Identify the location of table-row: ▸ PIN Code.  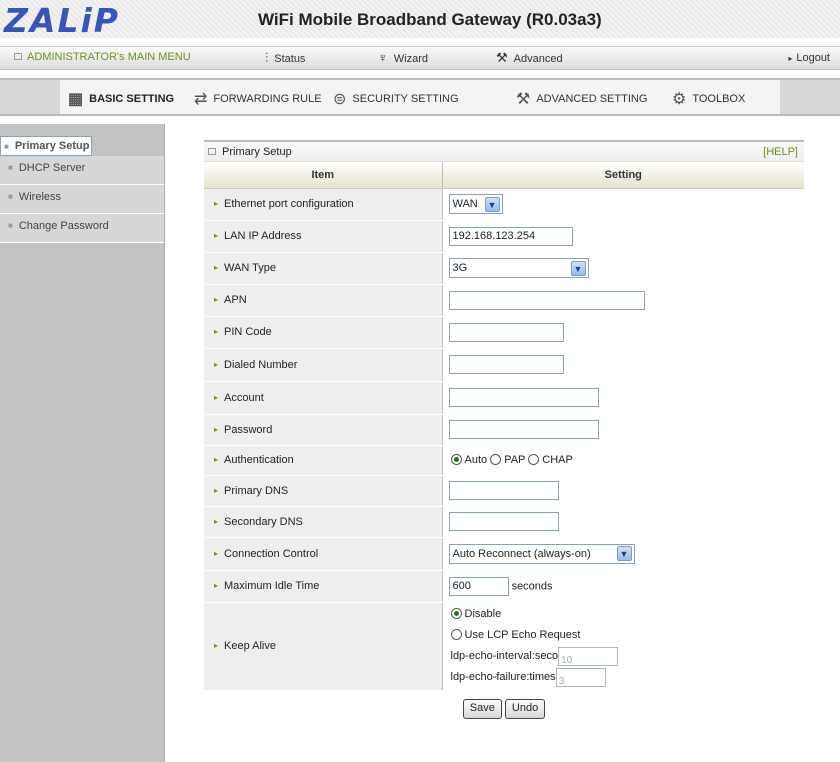
(504, 332).